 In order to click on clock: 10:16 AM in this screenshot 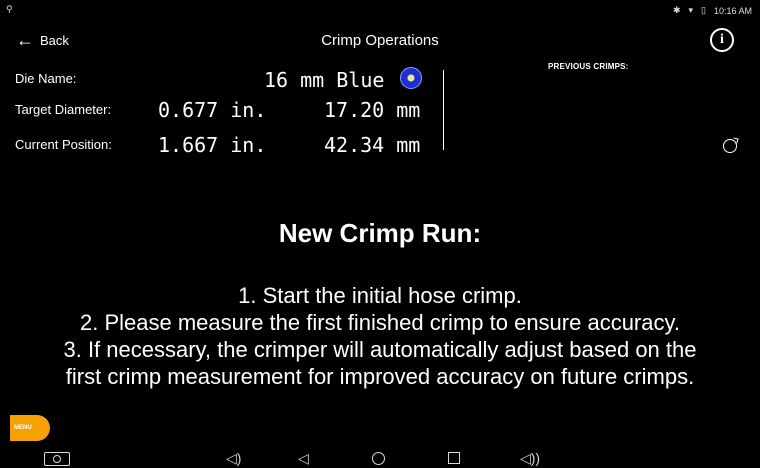, I will do `click(732, 10)`.